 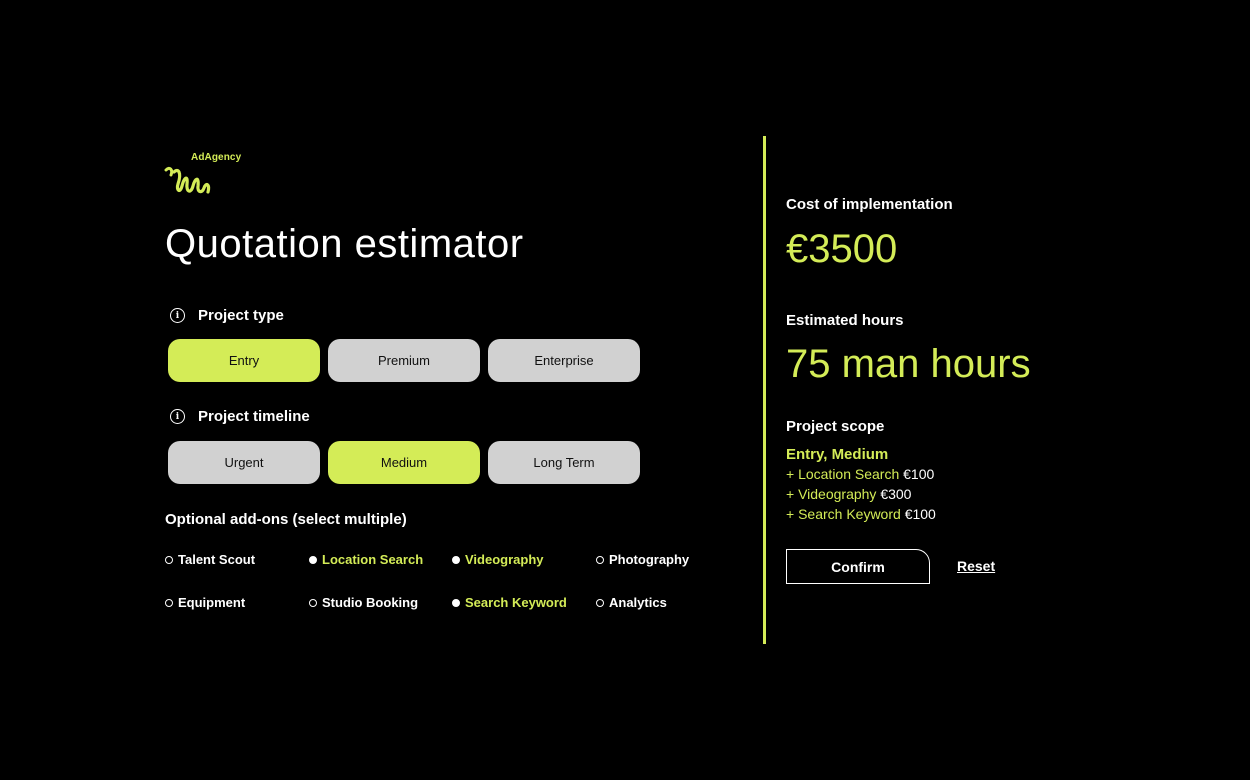 I want to click on project-type-options: Entry Premium Enterprise, so click(x=404, y=360).